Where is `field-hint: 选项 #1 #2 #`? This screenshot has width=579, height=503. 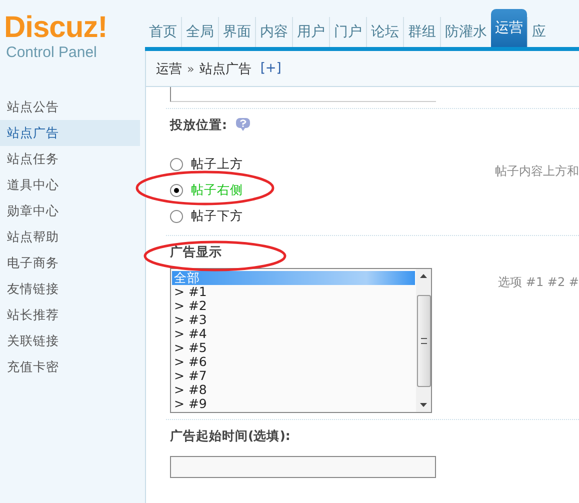
field-hint: 选项 #1 #2 # is located at coordinates (538, 282).